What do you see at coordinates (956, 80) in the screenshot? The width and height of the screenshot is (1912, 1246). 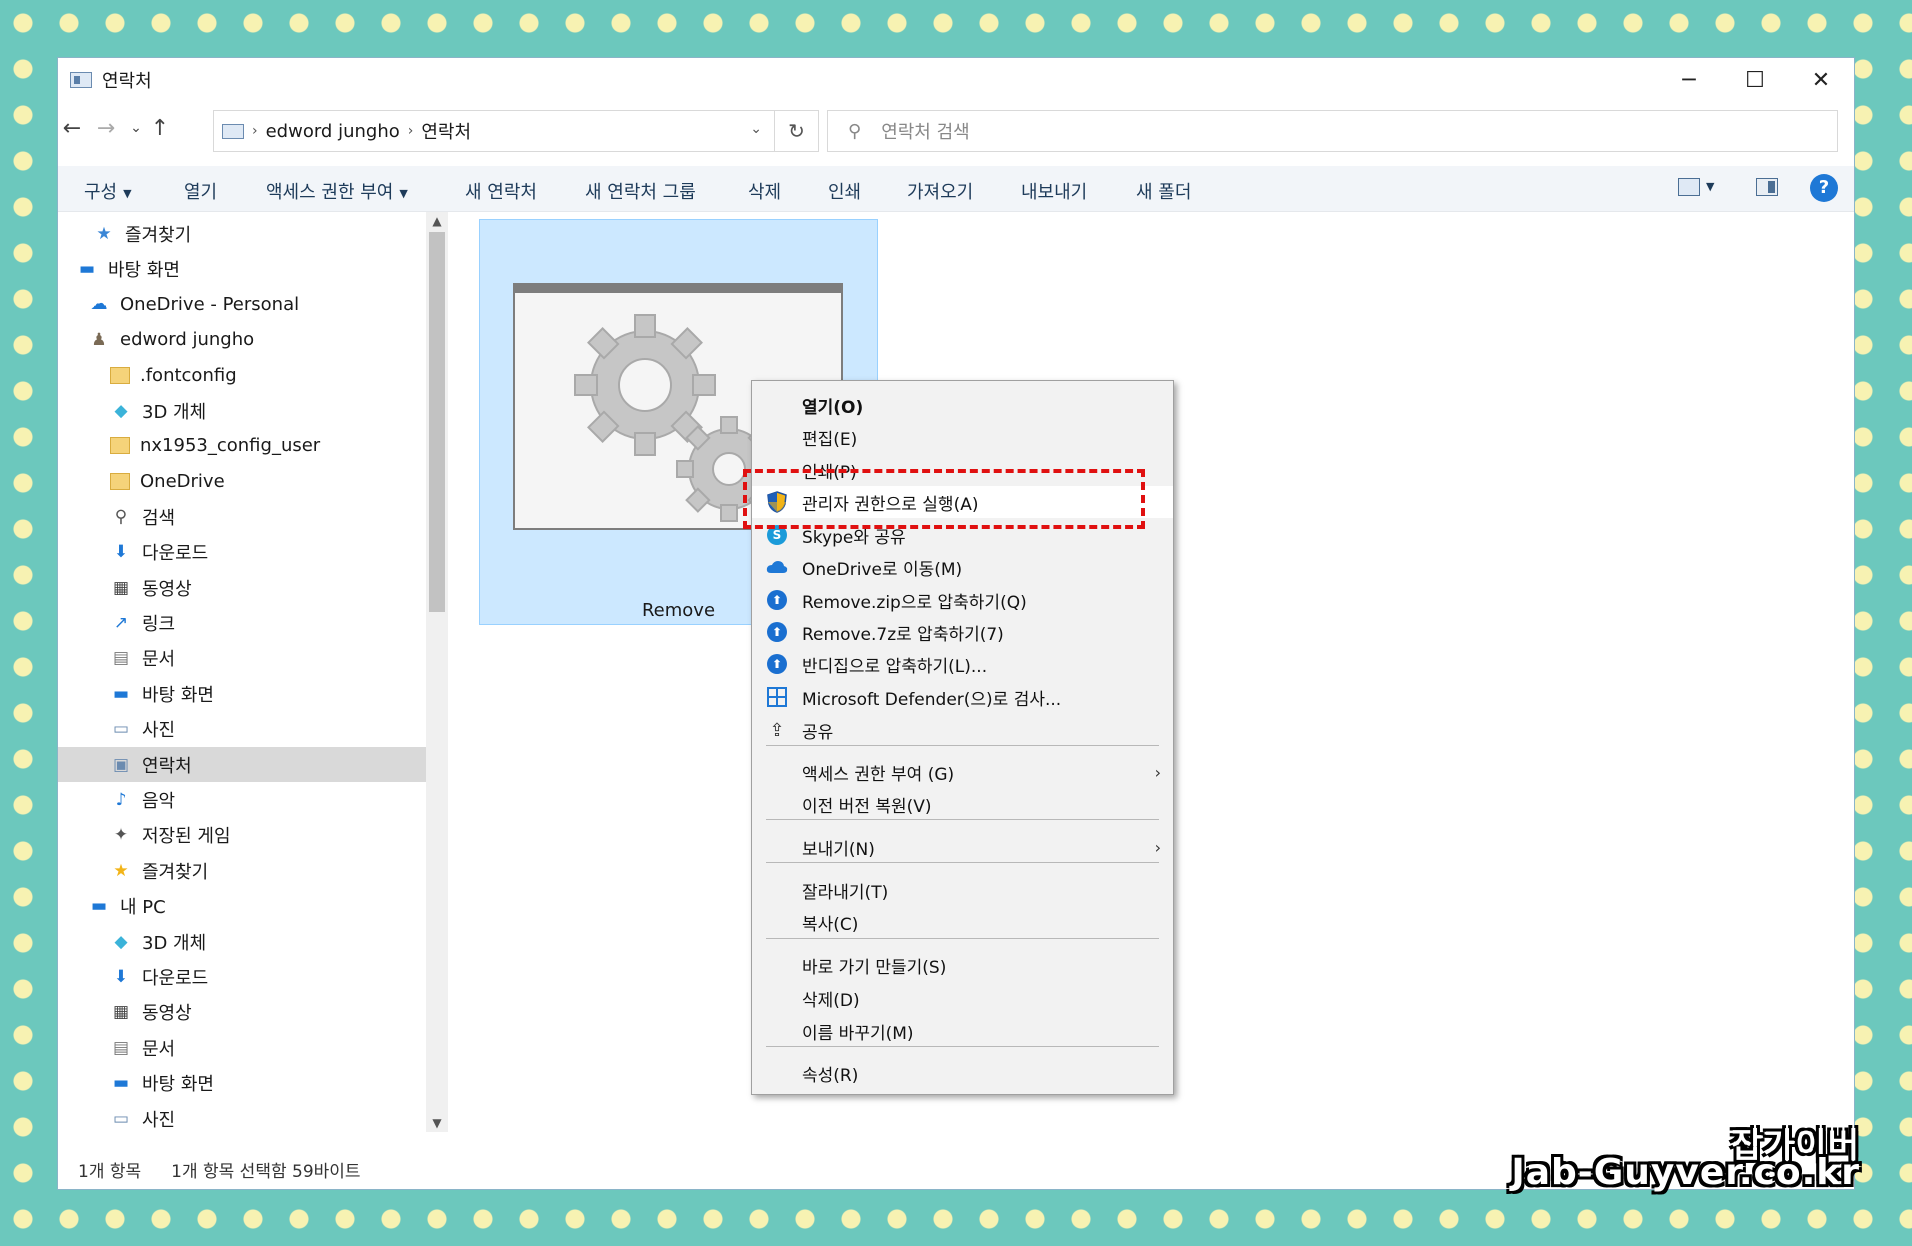 I see `title-bar: 연락처 ─ ☐ ✕` at bounding box center [956, 80].